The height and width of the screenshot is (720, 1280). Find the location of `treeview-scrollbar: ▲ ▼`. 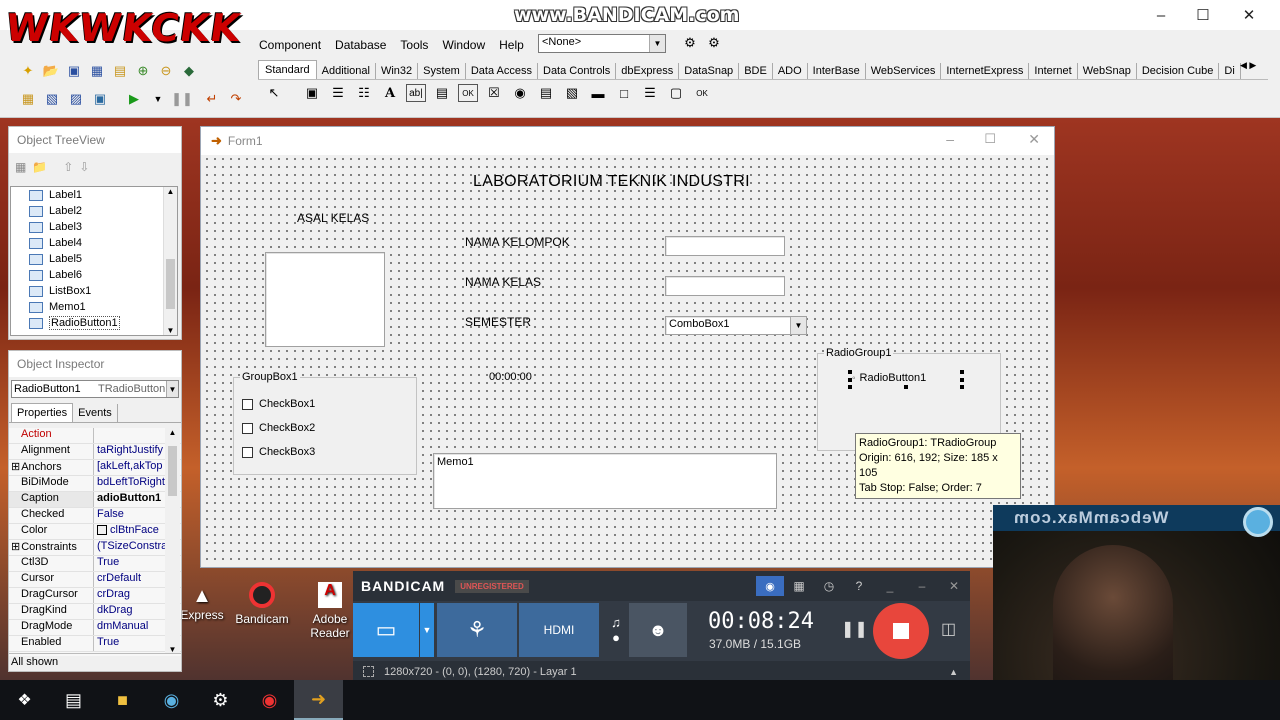

treeview-scrollbar: ▲ ▼ is located at coordinates (170, 261).